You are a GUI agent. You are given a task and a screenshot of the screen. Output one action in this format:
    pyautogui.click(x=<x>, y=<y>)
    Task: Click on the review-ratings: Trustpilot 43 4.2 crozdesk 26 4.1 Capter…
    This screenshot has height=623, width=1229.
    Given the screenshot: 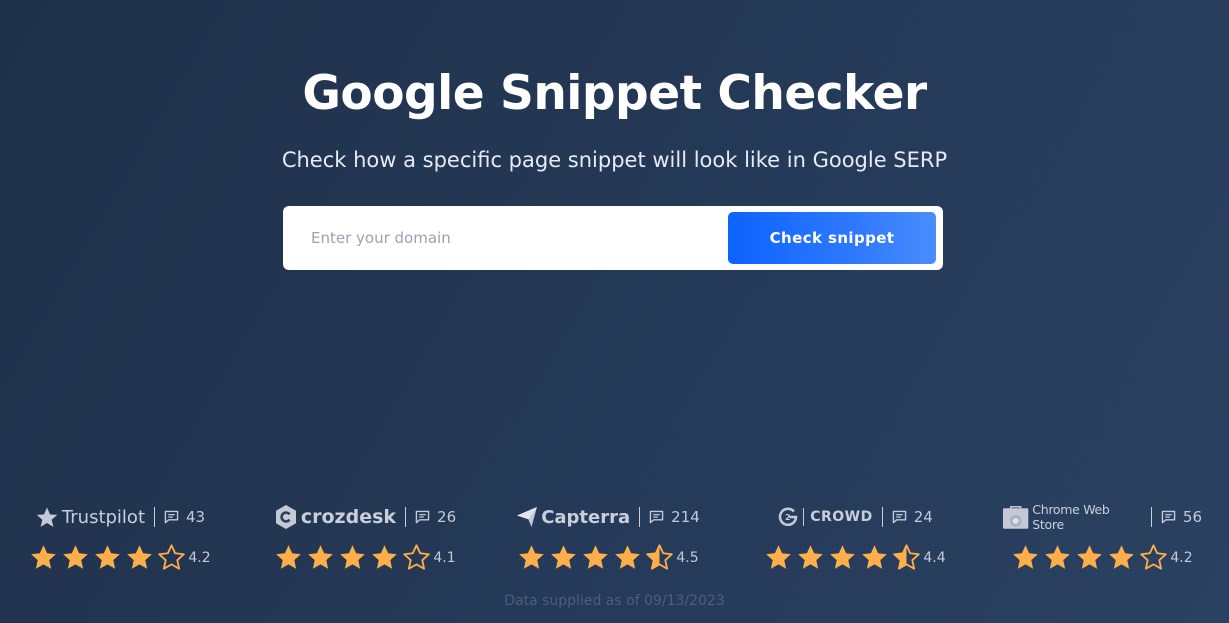 What is the action you would take?
    pyautogui.click(x=614, y=540)
    